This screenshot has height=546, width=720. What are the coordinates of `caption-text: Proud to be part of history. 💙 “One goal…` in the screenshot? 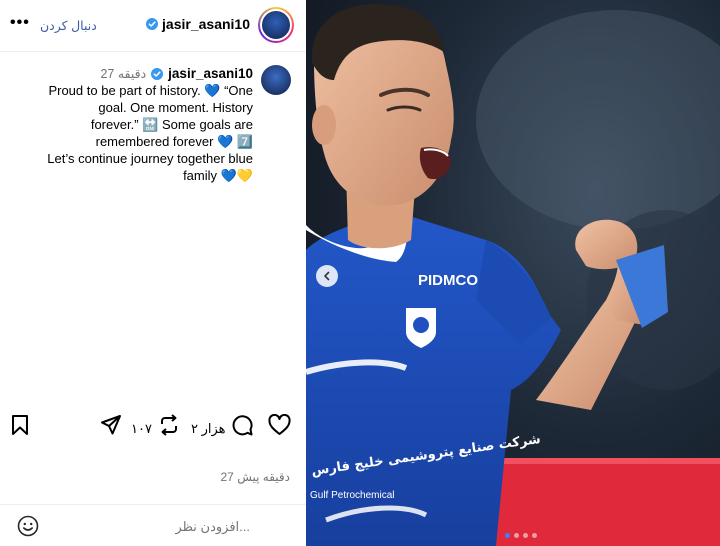 It's located at (138, 133).